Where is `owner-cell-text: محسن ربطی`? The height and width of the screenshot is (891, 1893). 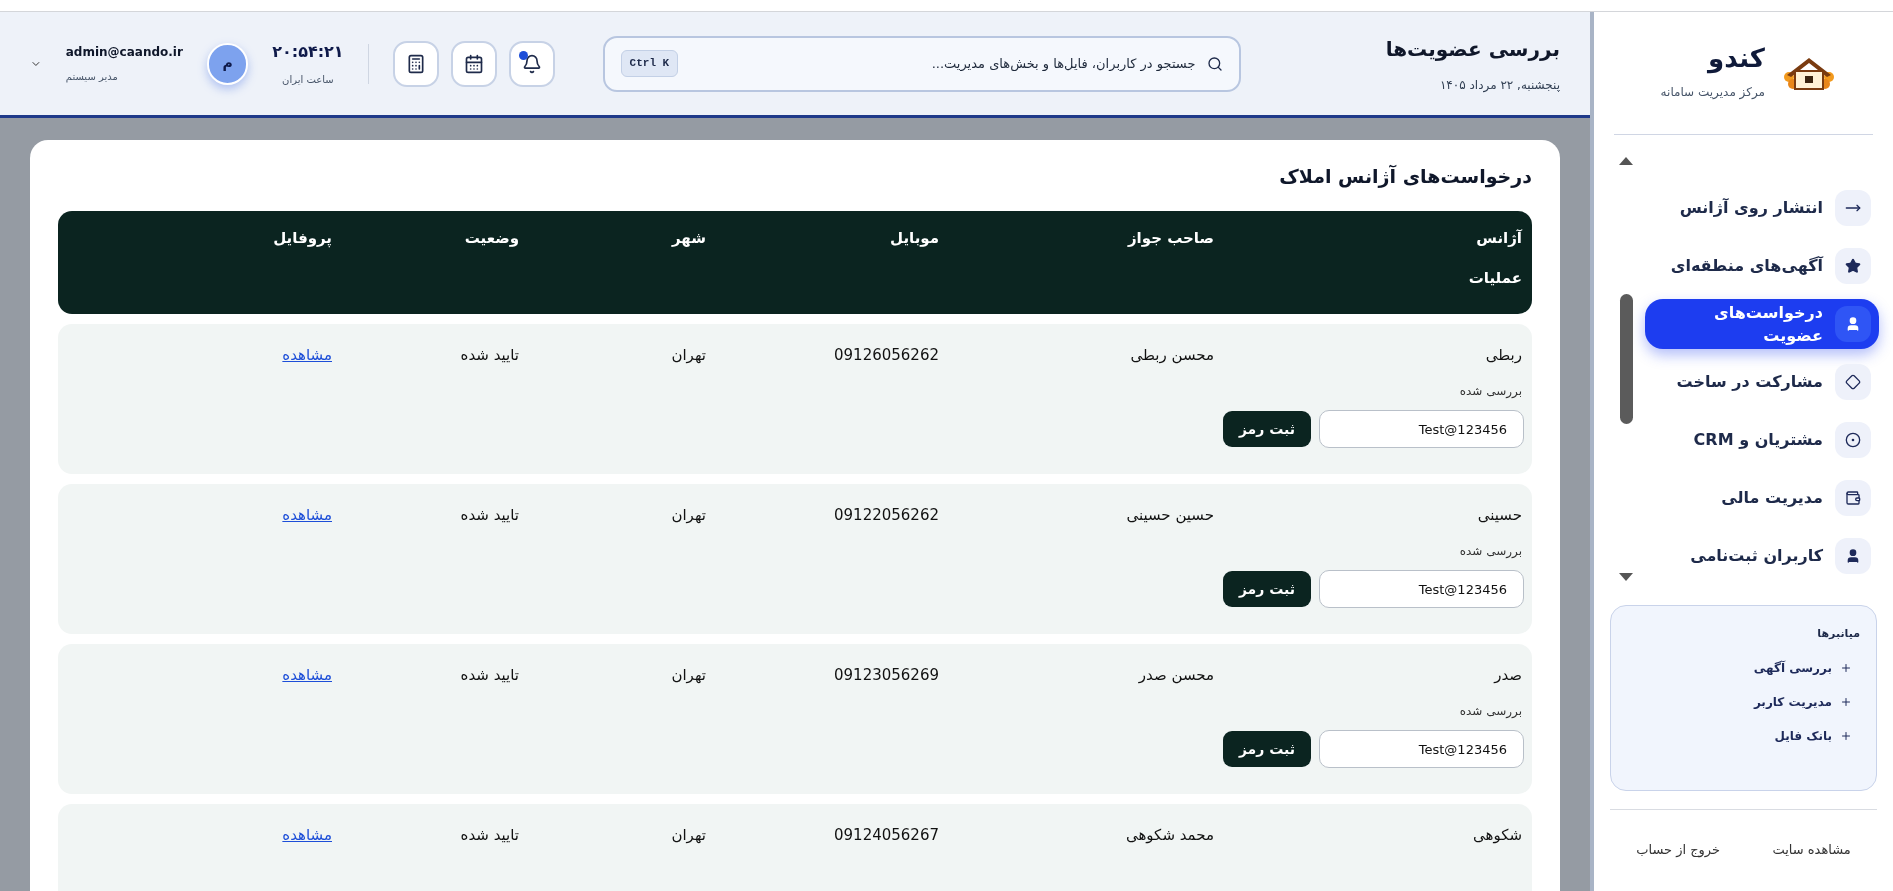
owner-cell-text: محسن ربطی is located at coordinates (1172, 355).